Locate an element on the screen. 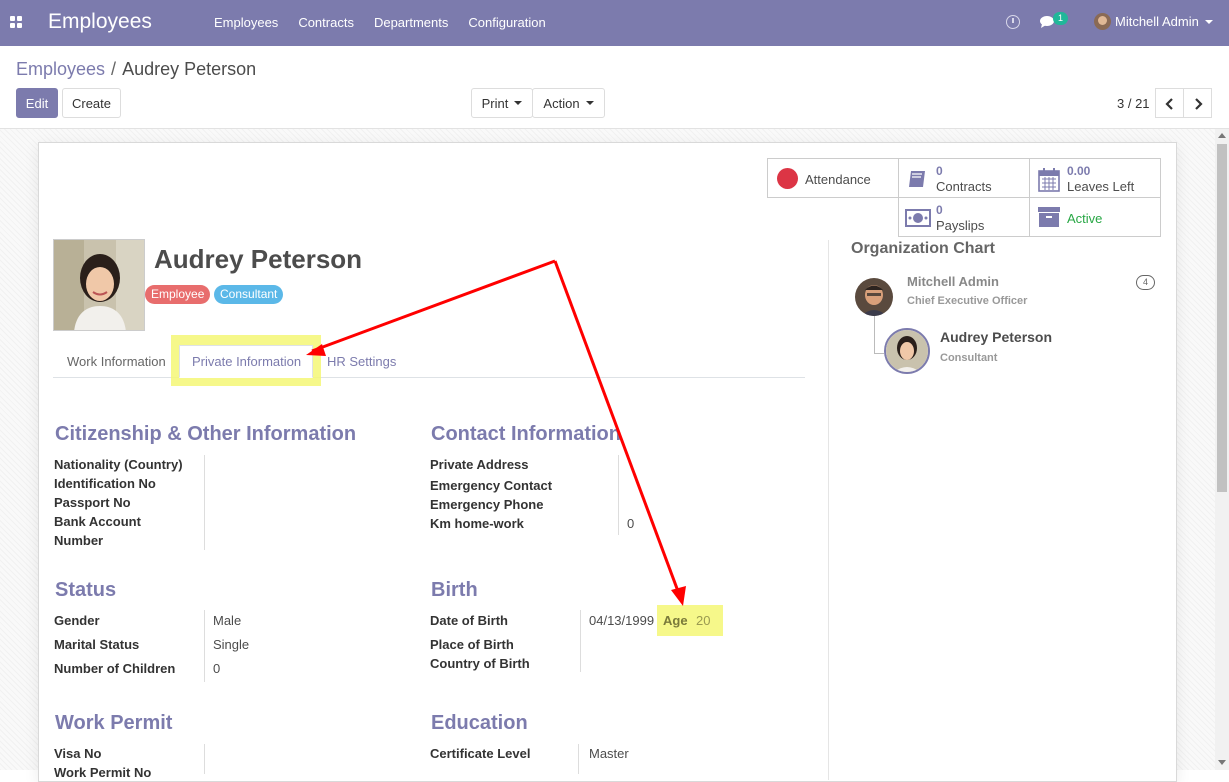  leaves-label: Leaves Left is located at coordinates (1101, 186).